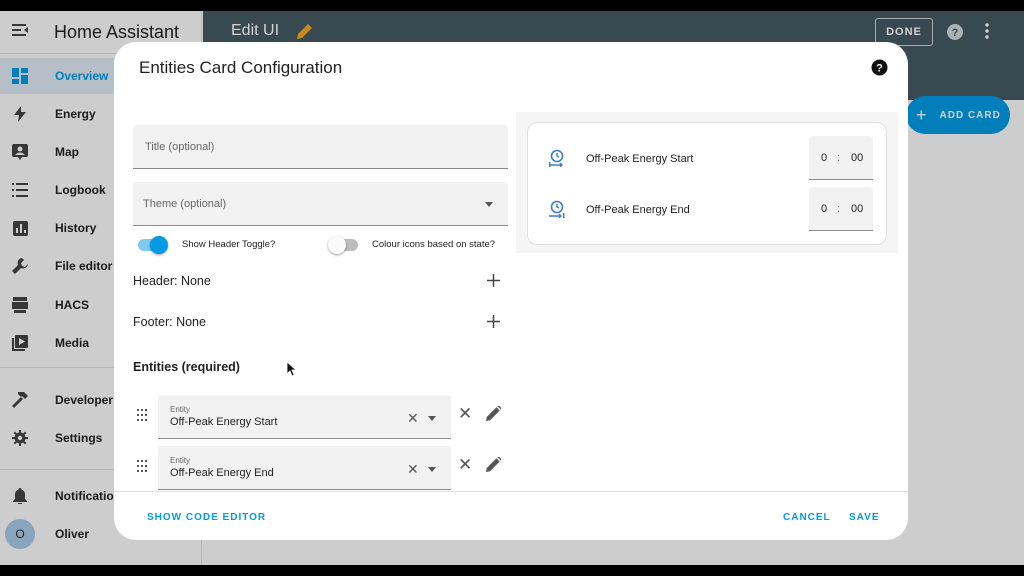 The width and height of the screenshot is (1024, 576). What do you see at coordinates (639, 159) in the screenshot?
I see `entity-row-name: Off-Peak Energy Start` at bounding box center [639, 159].